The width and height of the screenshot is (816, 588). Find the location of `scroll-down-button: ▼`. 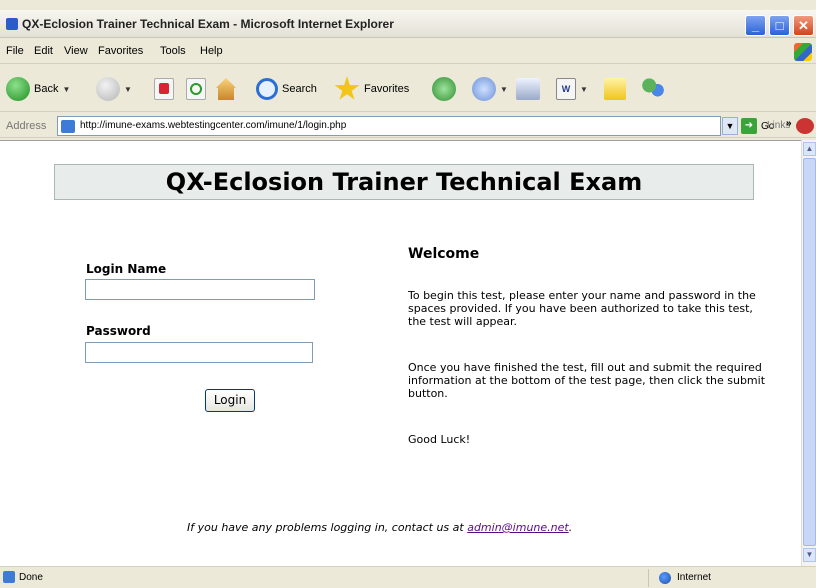

scroll-down-button: ▼ is located at coordinates (809, 555).